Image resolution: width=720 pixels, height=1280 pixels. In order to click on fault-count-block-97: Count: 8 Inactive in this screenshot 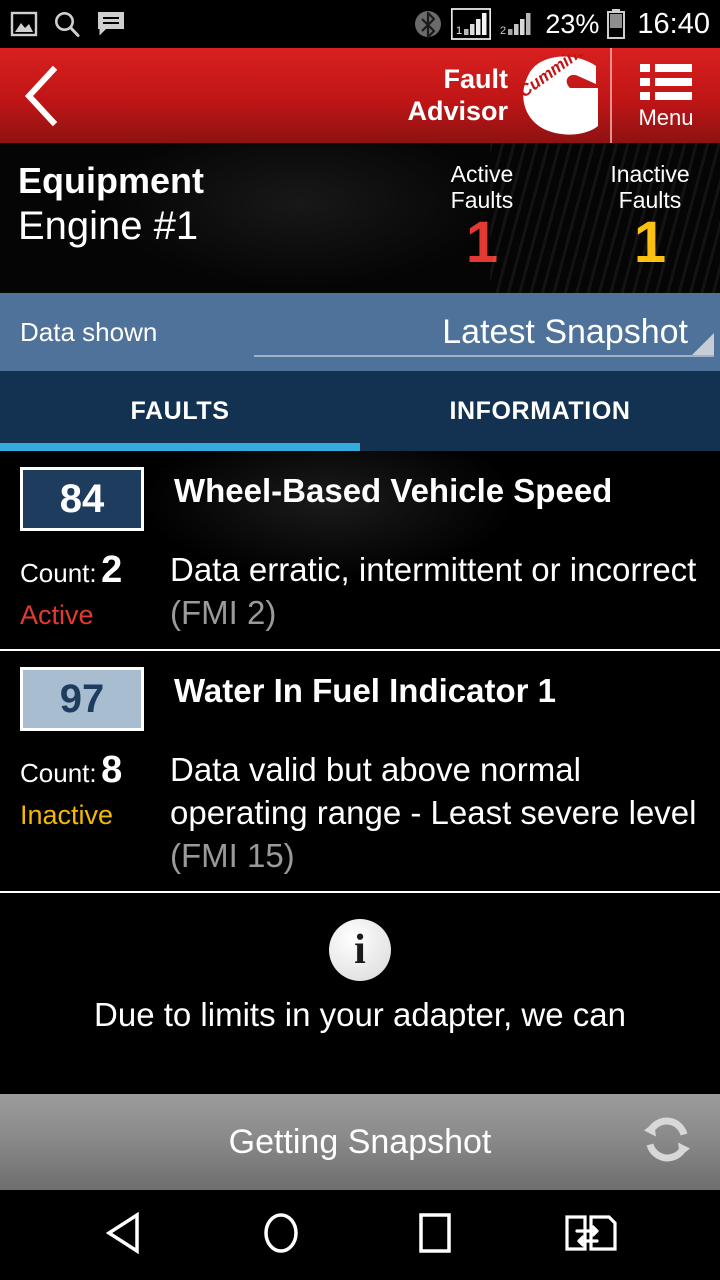, I will do `click(85, 790)`.